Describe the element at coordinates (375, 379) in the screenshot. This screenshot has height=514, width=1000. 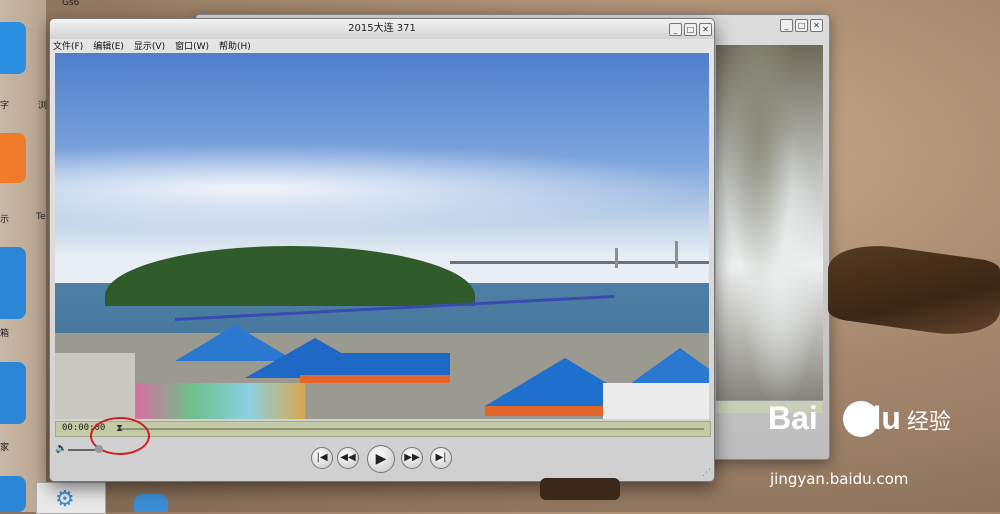
I see `tent-trim` at that location.